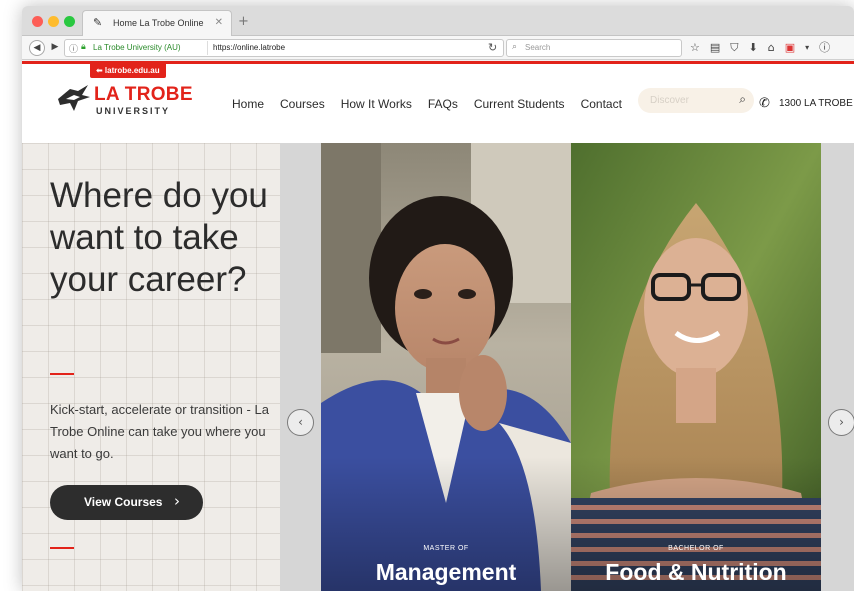 The image size is (854, 591). What do you see at coordinates (538, 47) in the screenshot?
I see `browser-search-placeholder: Search` at bounding box center [538, 47].